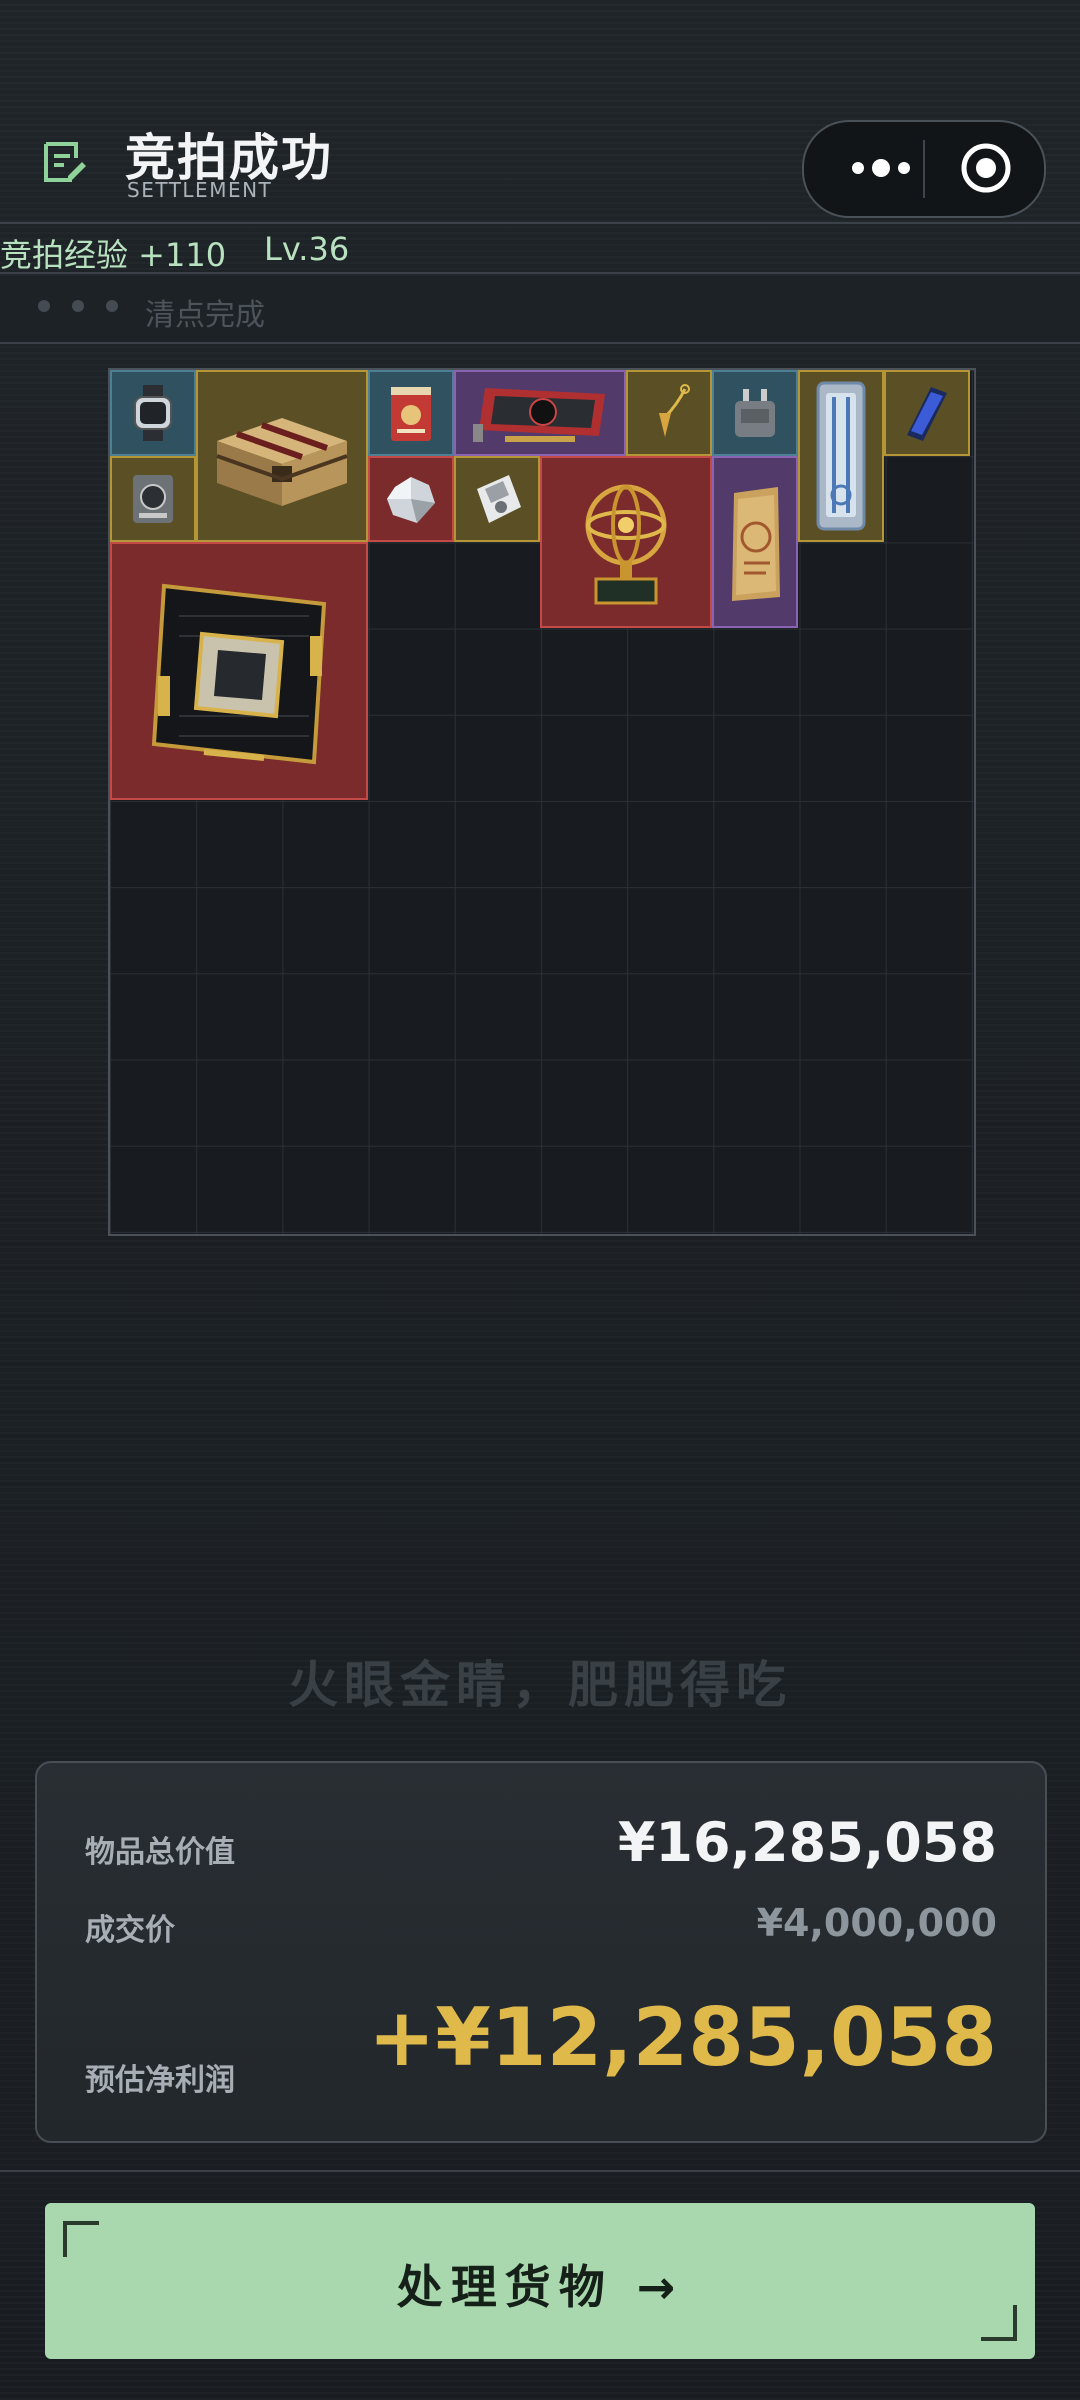  I want to click on mini-program-capsule, so click(924, 169).